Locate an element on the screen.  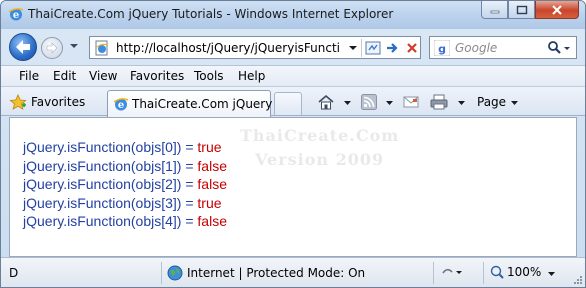
menu-bar: File Edit View Favorites Tools Help is located at coordinates (293, 75).